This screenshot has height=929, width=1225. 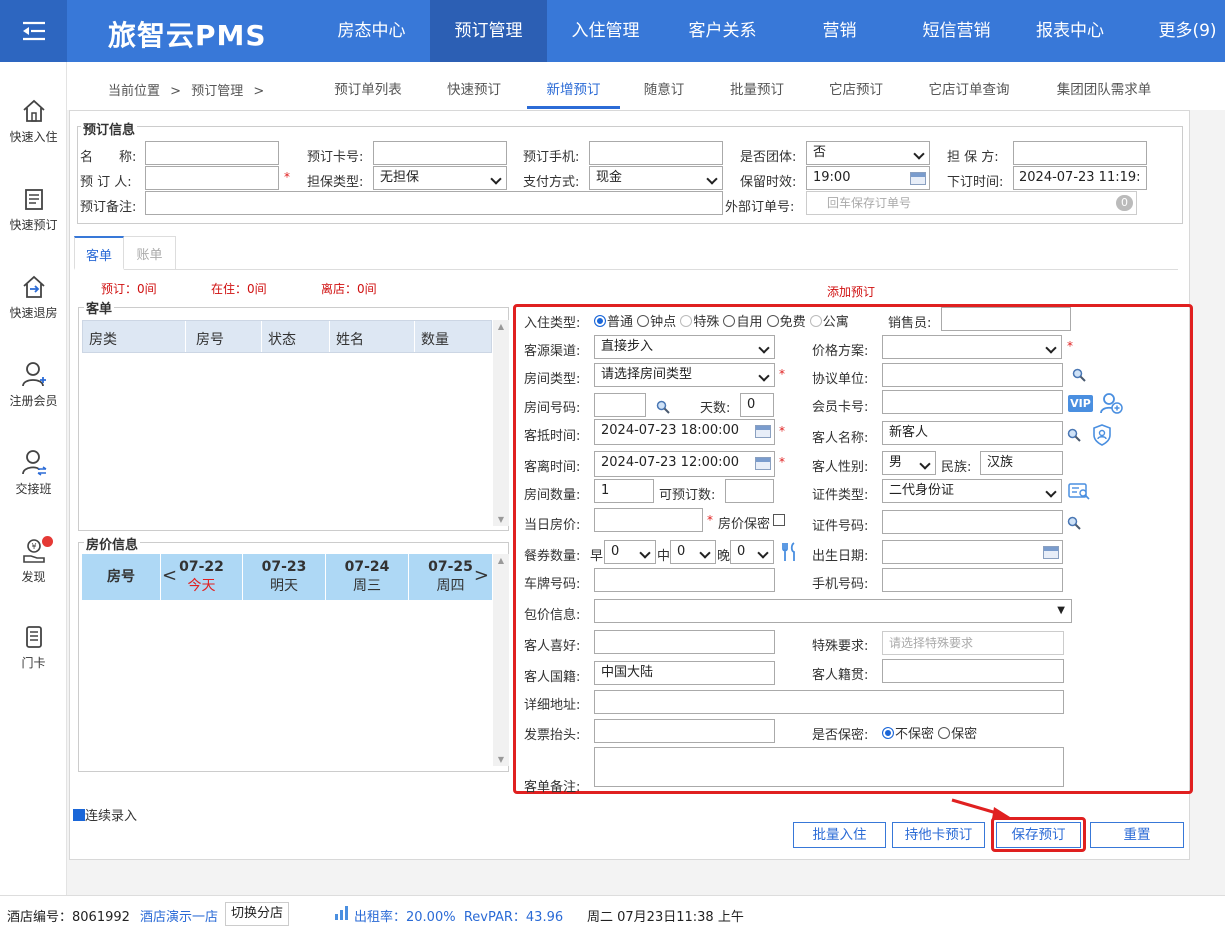 What do you see at coordinates (620, 405) in the screenshot?
I see `room-no-input` at bounding box center [620, 405].